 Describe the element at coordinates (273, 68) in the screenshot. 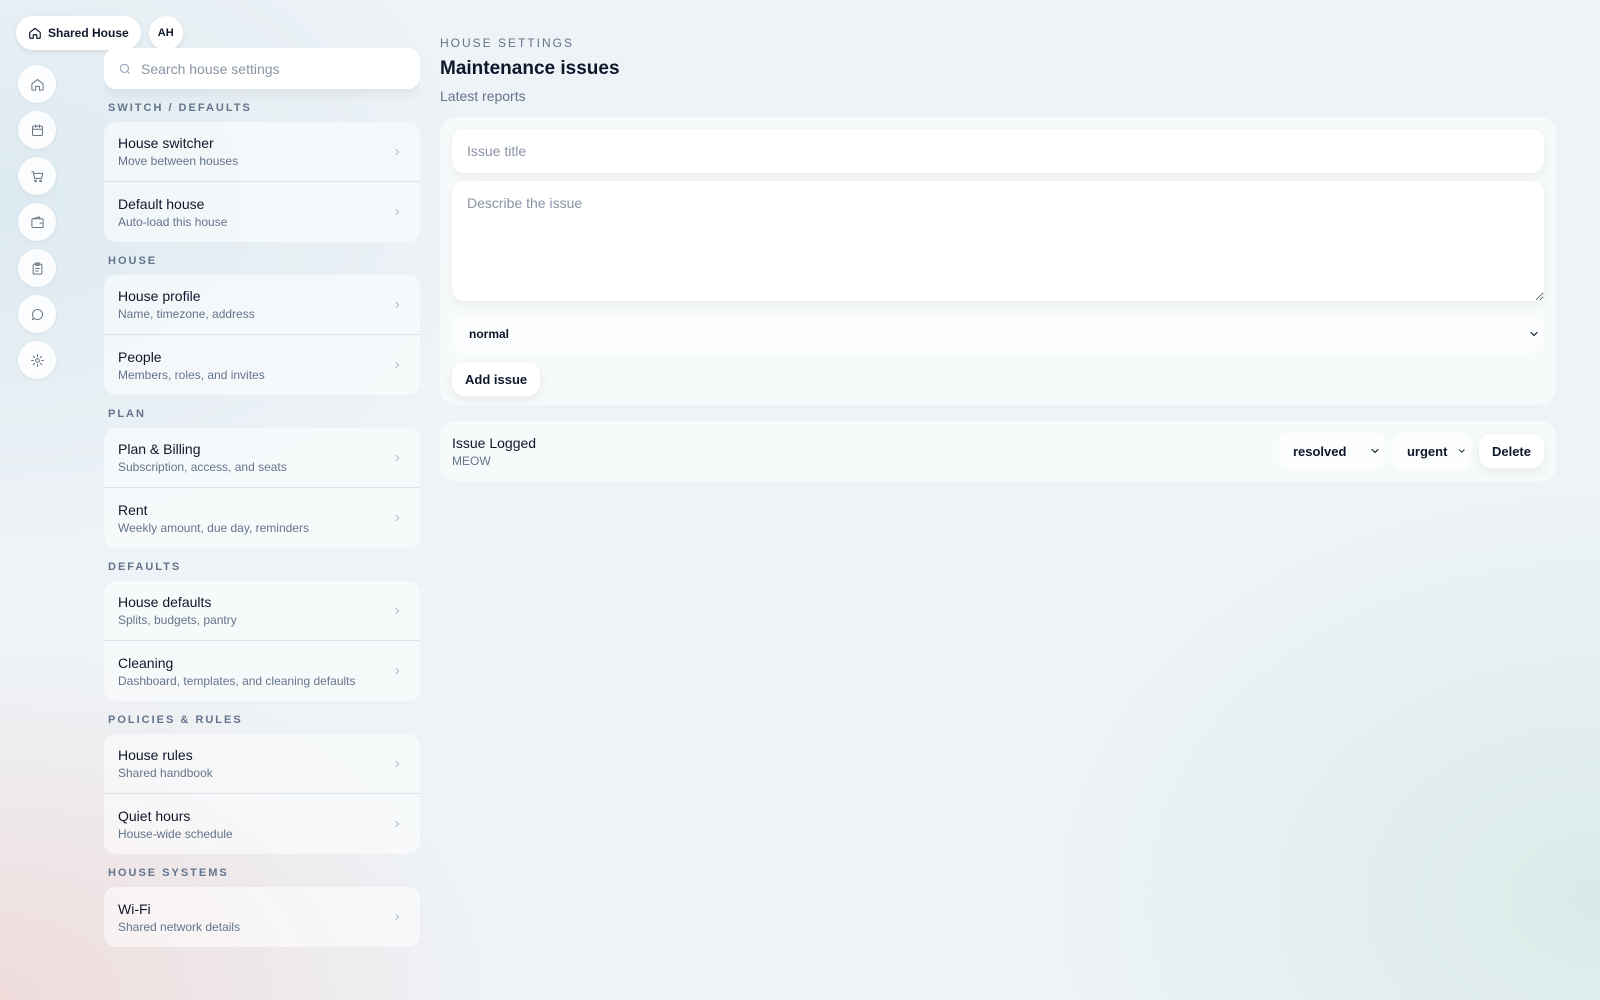

I see `search-input` at that location.